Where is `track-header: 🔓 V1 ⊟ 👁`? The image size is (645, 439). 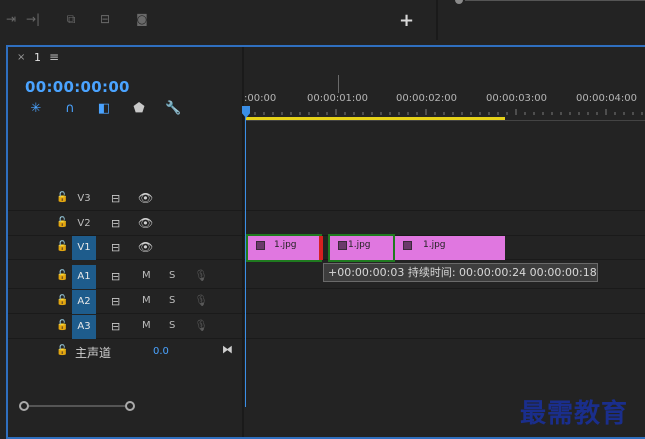 track-header: 🔓 V1 ⊟ 👁 is located at coordinates (126, 248).